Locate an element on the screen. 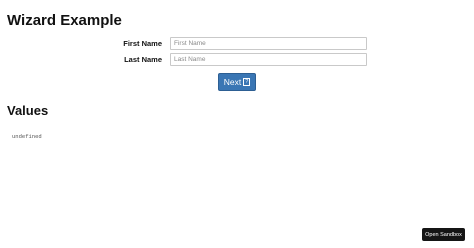  values-heading: Values is located at coordinates (28, 110).